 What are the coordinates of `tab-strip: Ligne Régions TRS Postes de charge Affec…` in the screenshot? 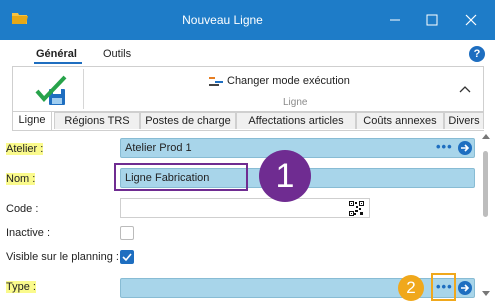 It's located at (248, 121).